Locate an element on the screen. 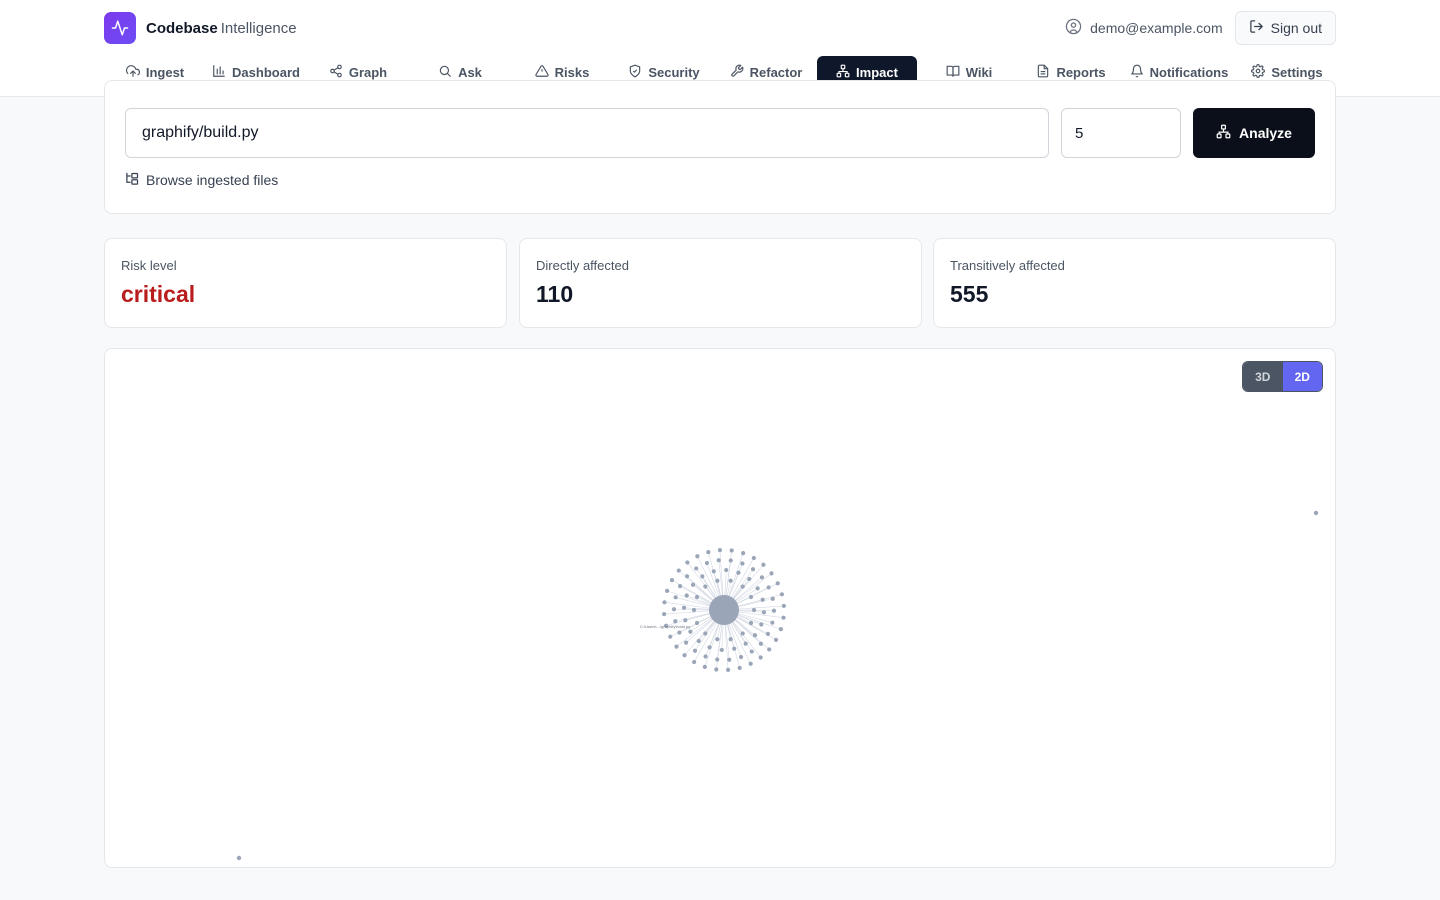 This screenshot has width=1440, height=900. toggle-3d-button: 3D is located at coordinates (1263, 376).